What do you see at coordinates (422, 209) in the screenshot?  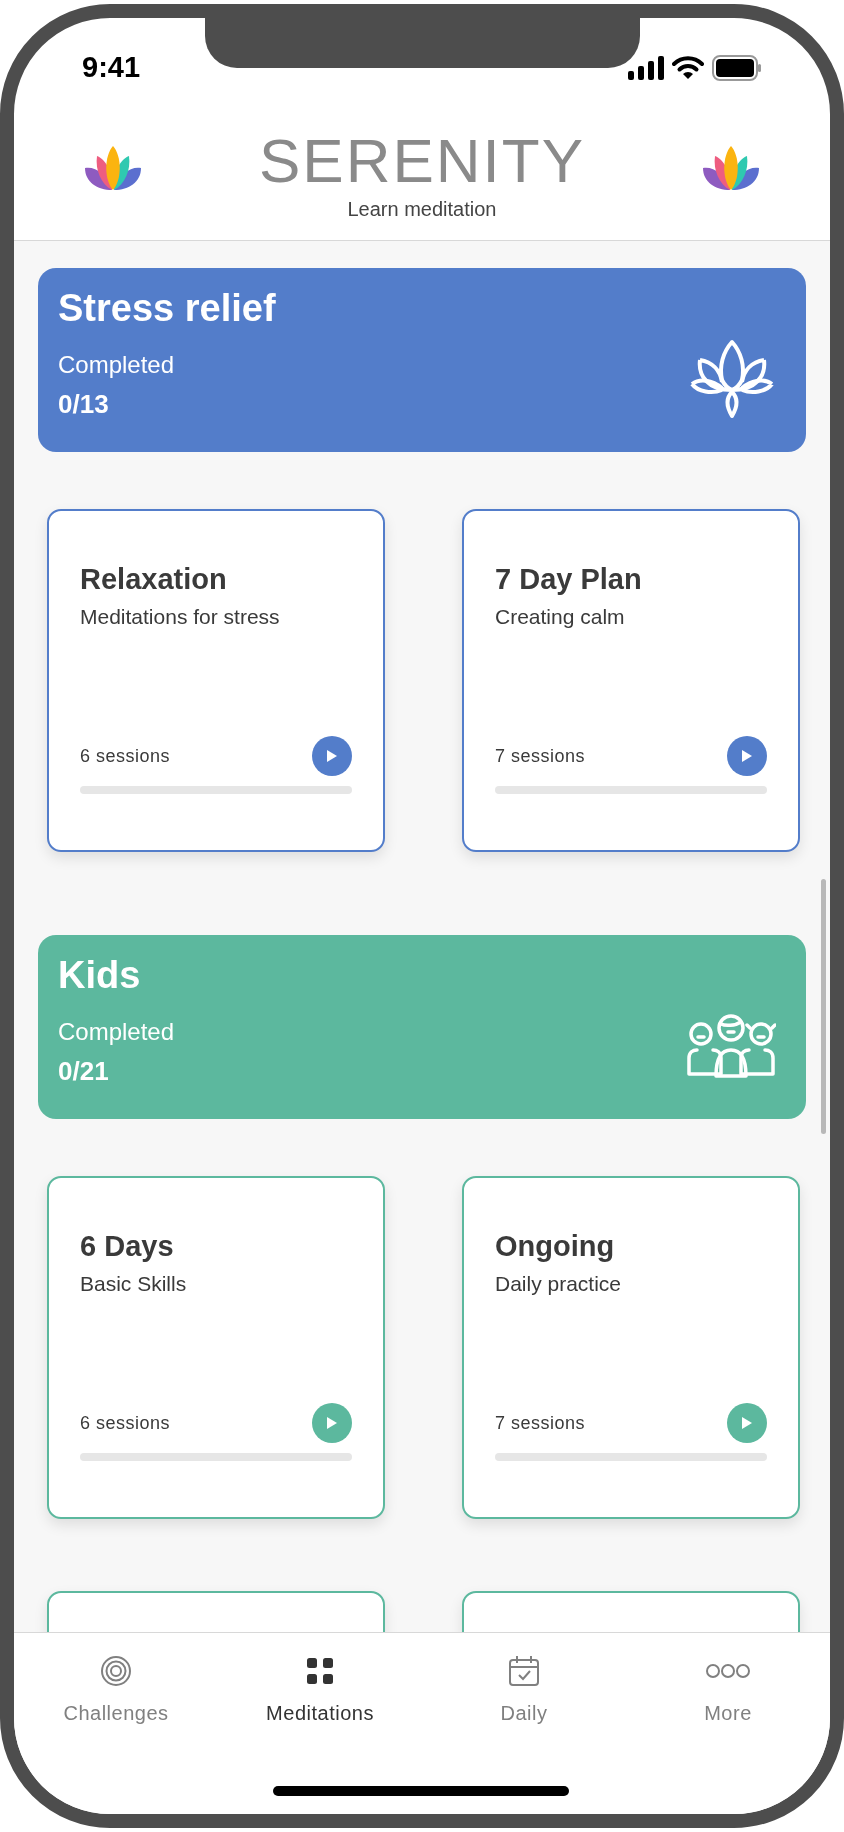 I see `app-subtitle: Learn meditation` at bounding box center [422, 209].